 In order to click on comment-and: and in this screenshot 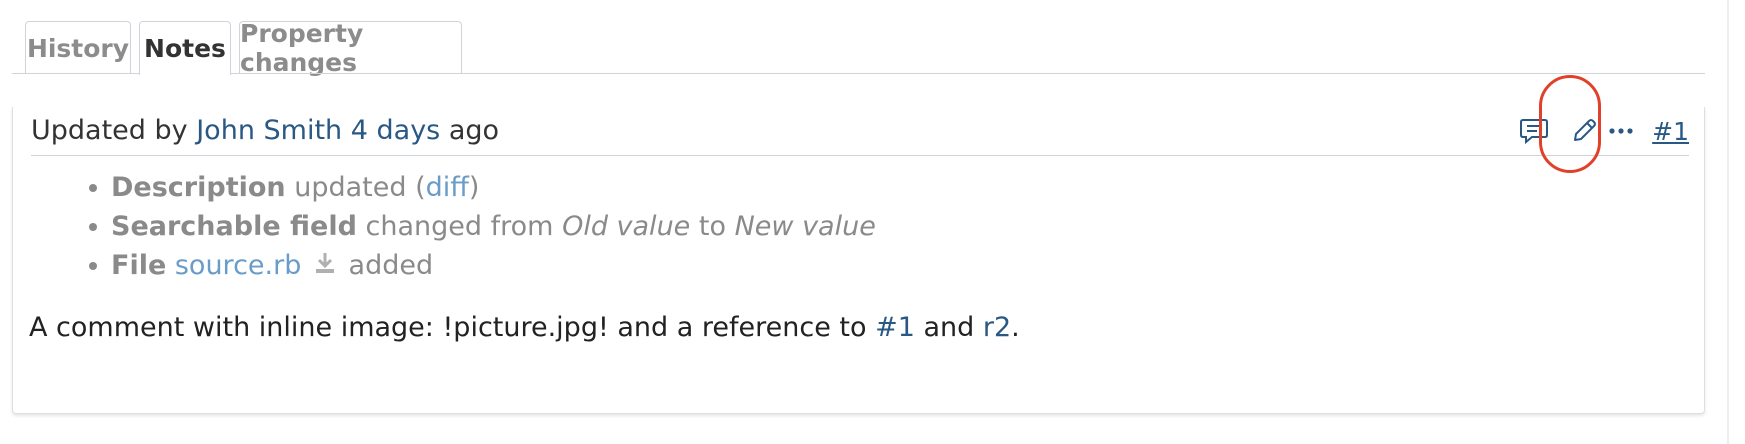, I will do `click(948, 327)`.